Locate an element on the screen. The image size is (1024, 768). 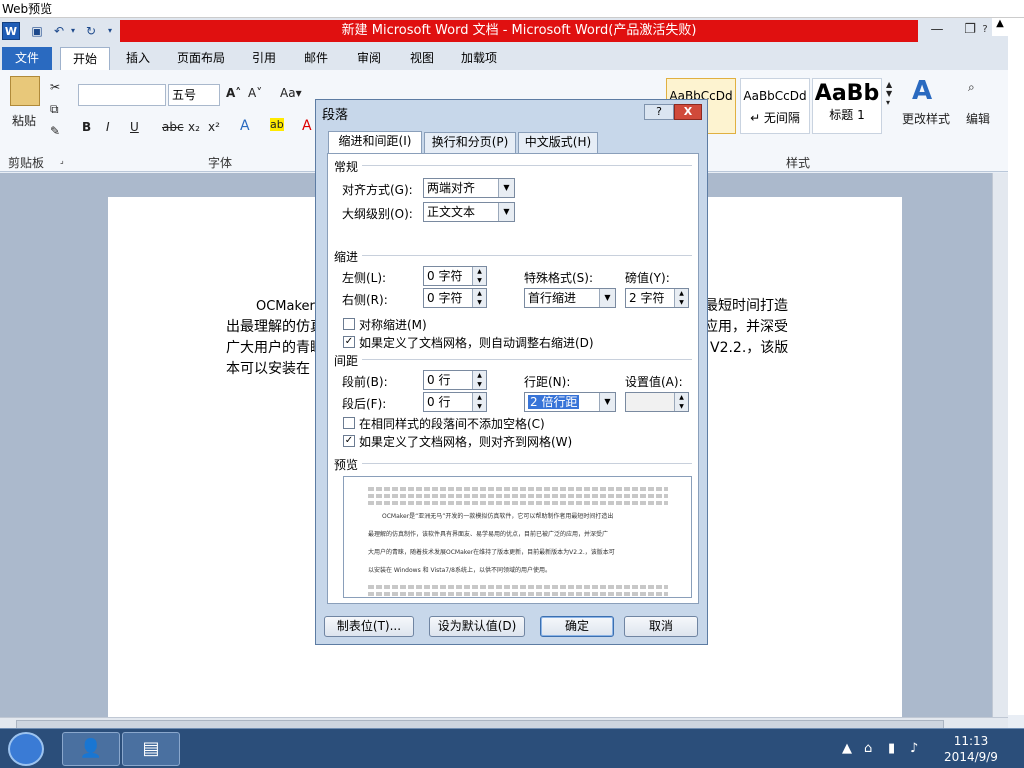
tab-indents-spacing: 缩进和间距(I) is located at coordinates (375, 142).